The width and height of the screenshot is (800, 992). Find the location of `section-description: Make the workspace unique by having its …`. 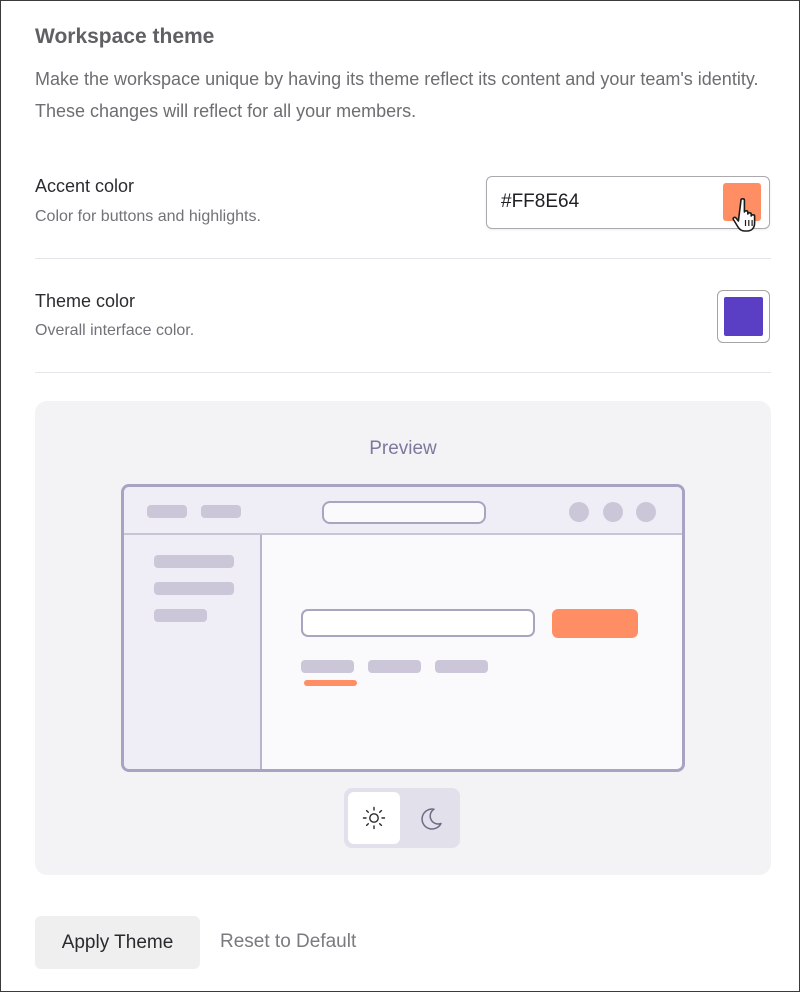

section-description: Make the workspace unique by having its … is located at coordinates (397, 95).